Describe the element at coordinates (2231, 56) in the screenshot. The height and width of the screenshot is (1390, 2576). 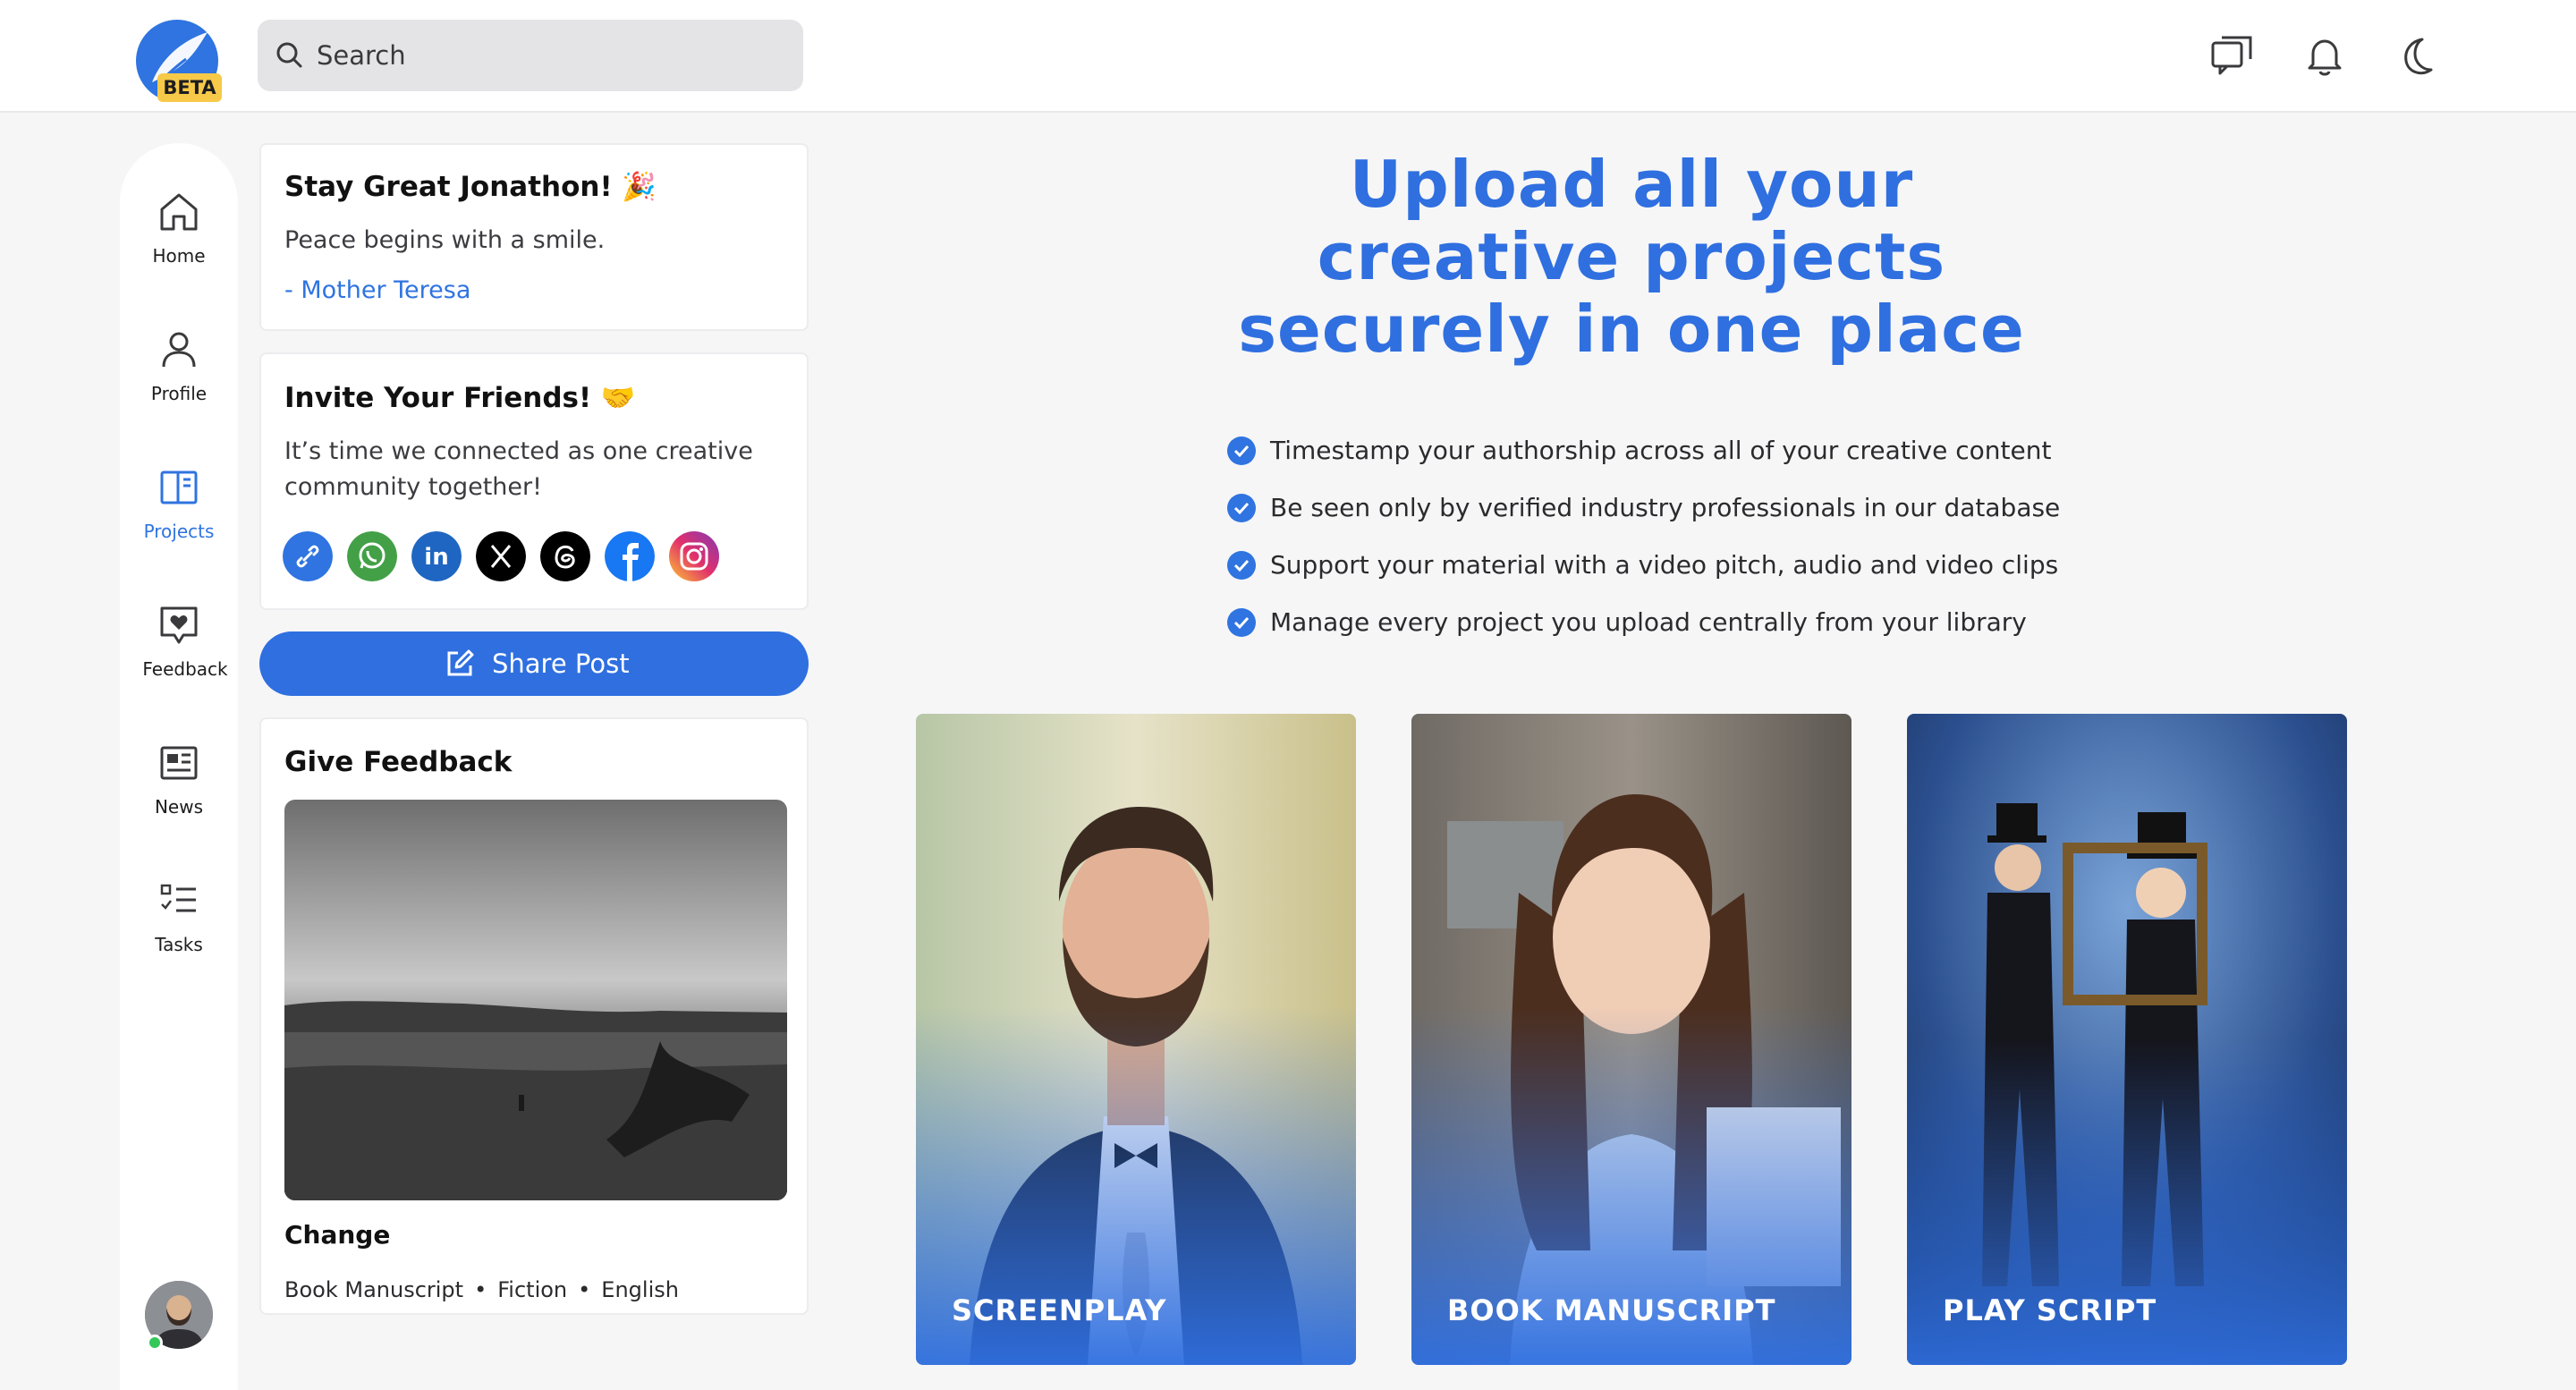
I see `messages-icon` at that location.